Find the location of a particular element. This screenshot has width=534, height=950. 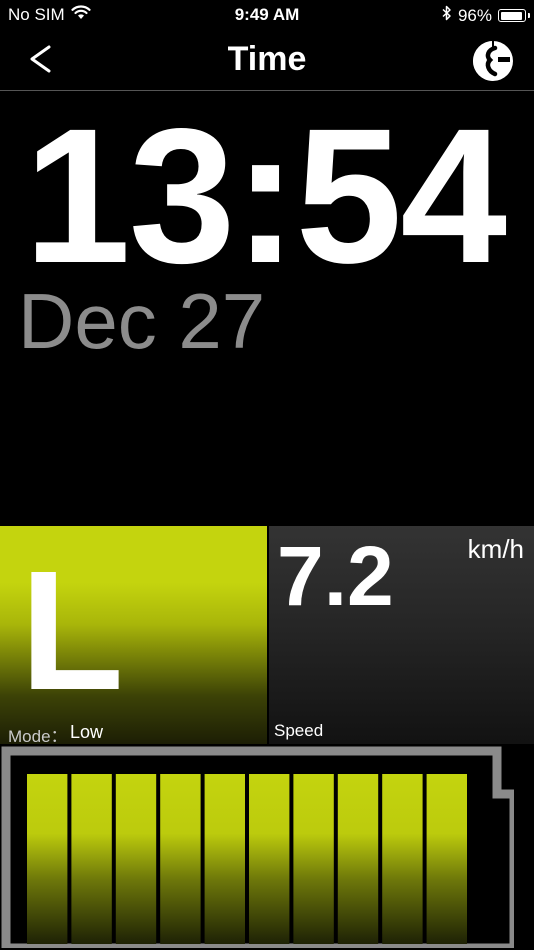

status-right: 96% is located at coordinates (486, 15).